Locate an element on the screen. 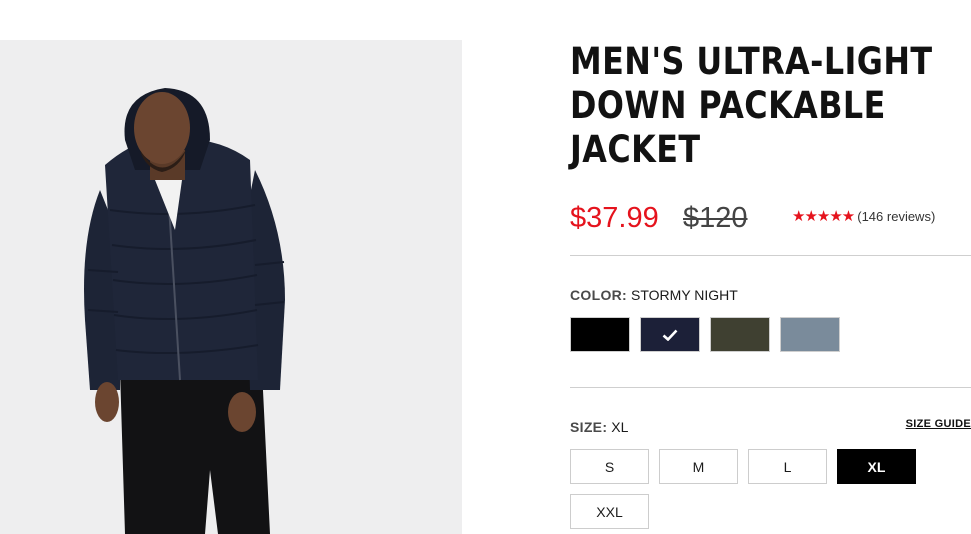 Image resolution: width=971 pixels, height=534 pixels. color-label: COLOR: STORMY NIGHT is located at coordinates (654, 295).